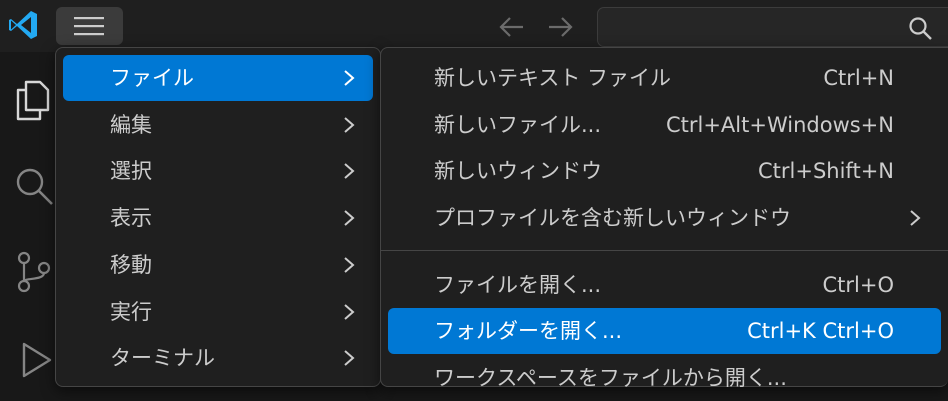 The height and width of the screenshot is (401, 948). What do you see at coordinates (34, 100) in the screenshot?
I see `files-icon` at bounding box center [34, 100].